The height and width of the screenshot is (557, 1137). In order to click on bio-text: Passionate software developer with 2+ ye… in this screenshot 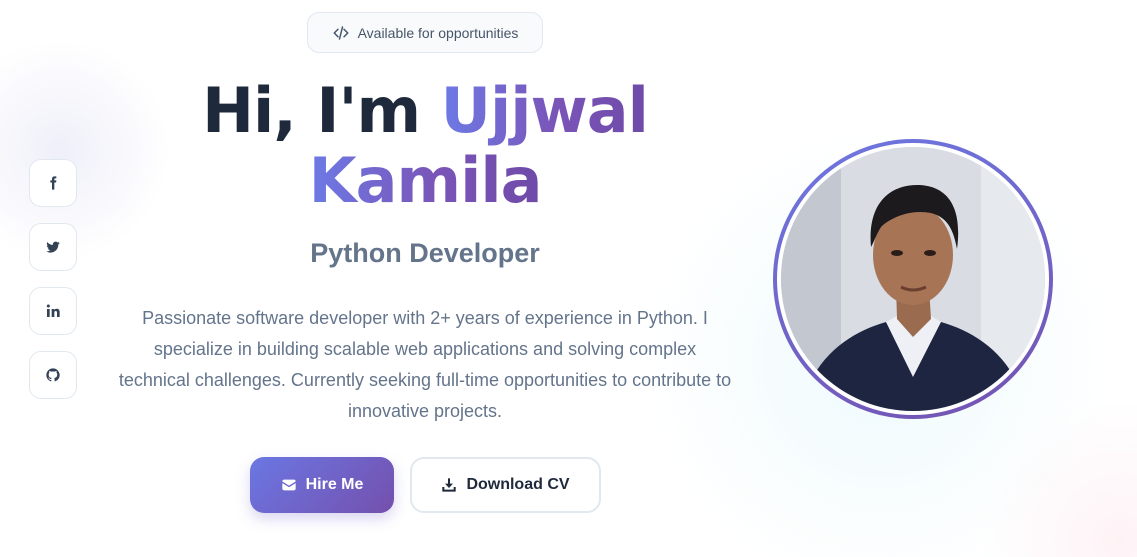, I will do `click(425, 364)`.